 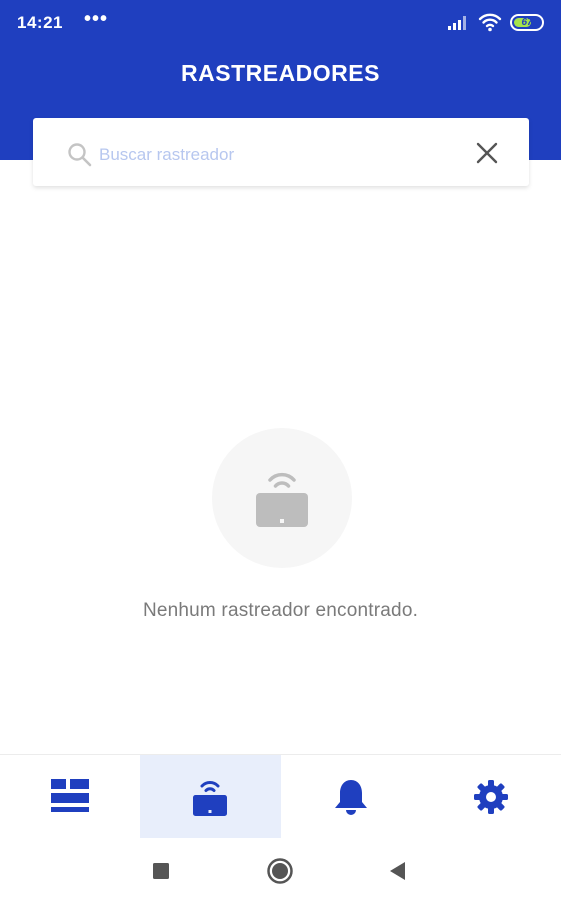 I want to click on close-icon, so click(x=487, y=153).